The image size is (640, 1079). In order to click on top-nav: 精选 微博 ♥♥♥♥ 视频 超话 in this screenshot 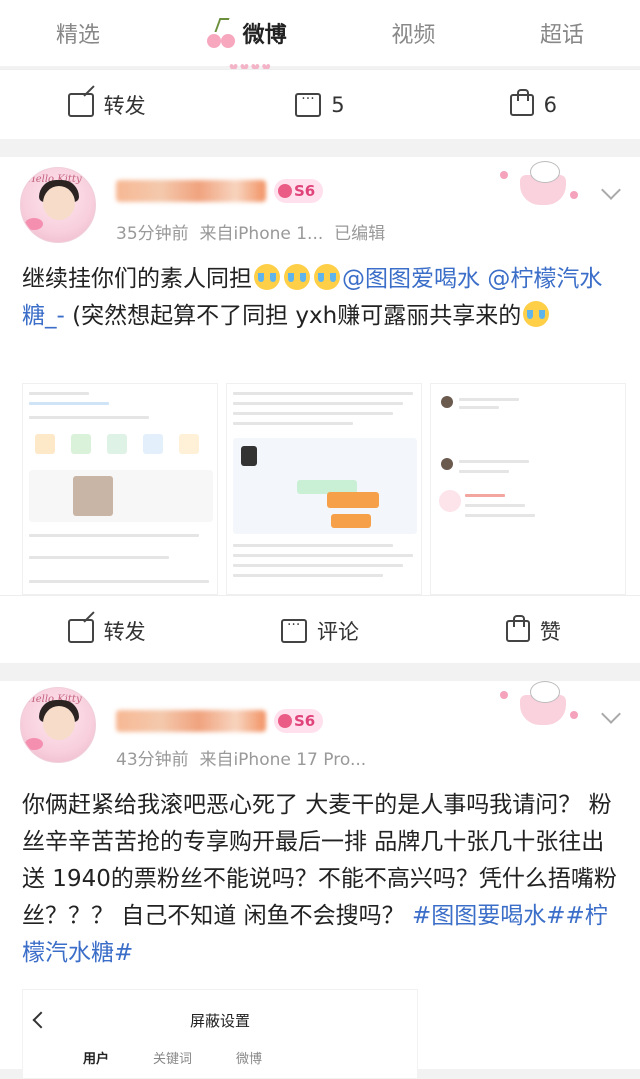, I will do `click(320, 37)`.